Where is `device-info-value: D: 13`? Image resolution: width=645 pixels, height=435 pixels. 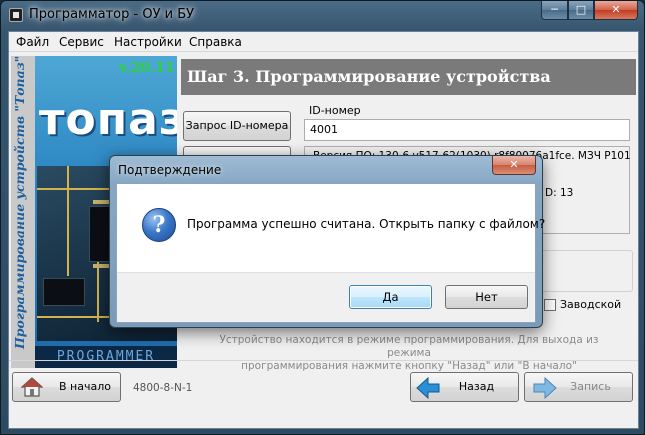 device-info-value: D: 13 is located at coordinates (559, 193).